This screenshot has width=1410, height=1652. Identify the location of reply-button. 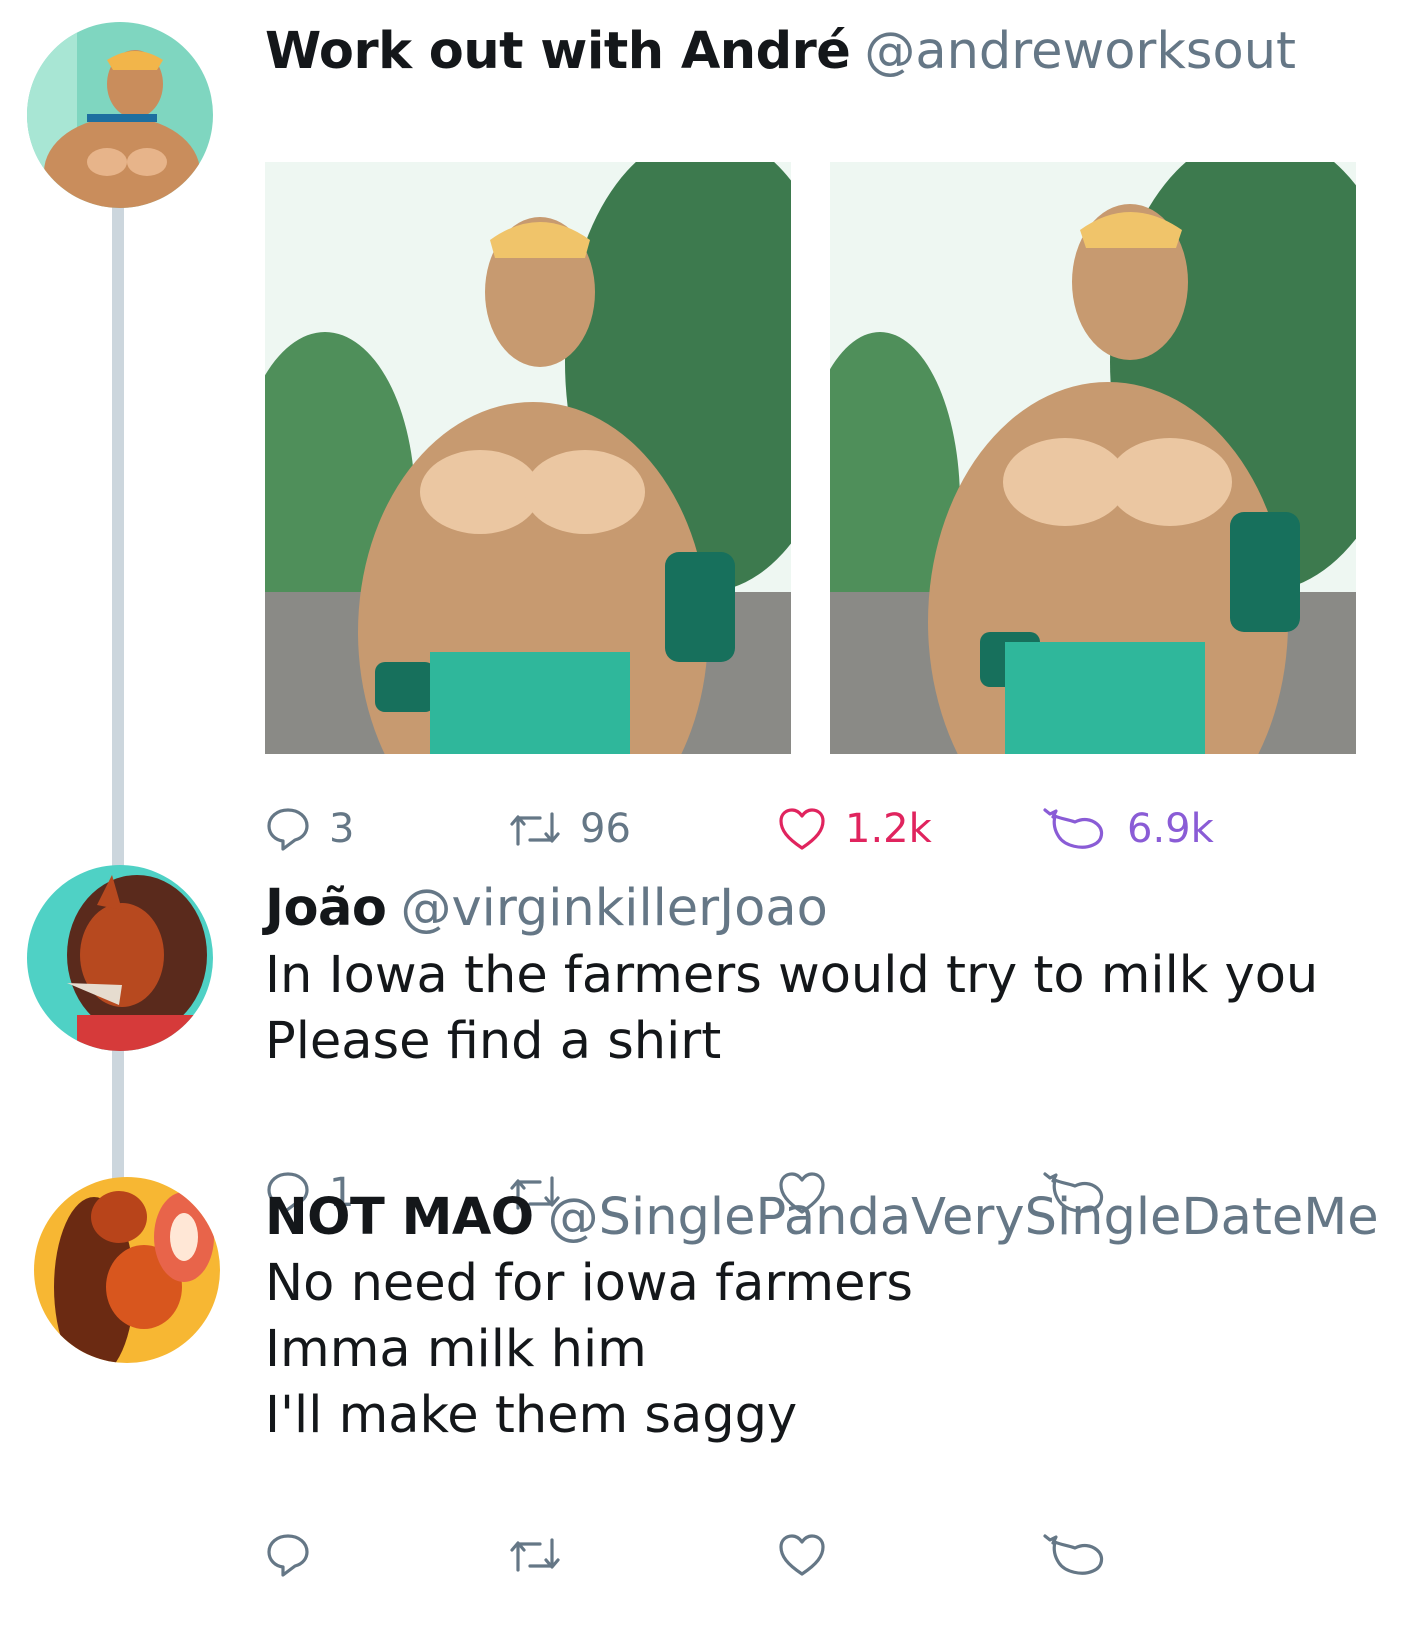
(297, 1555).